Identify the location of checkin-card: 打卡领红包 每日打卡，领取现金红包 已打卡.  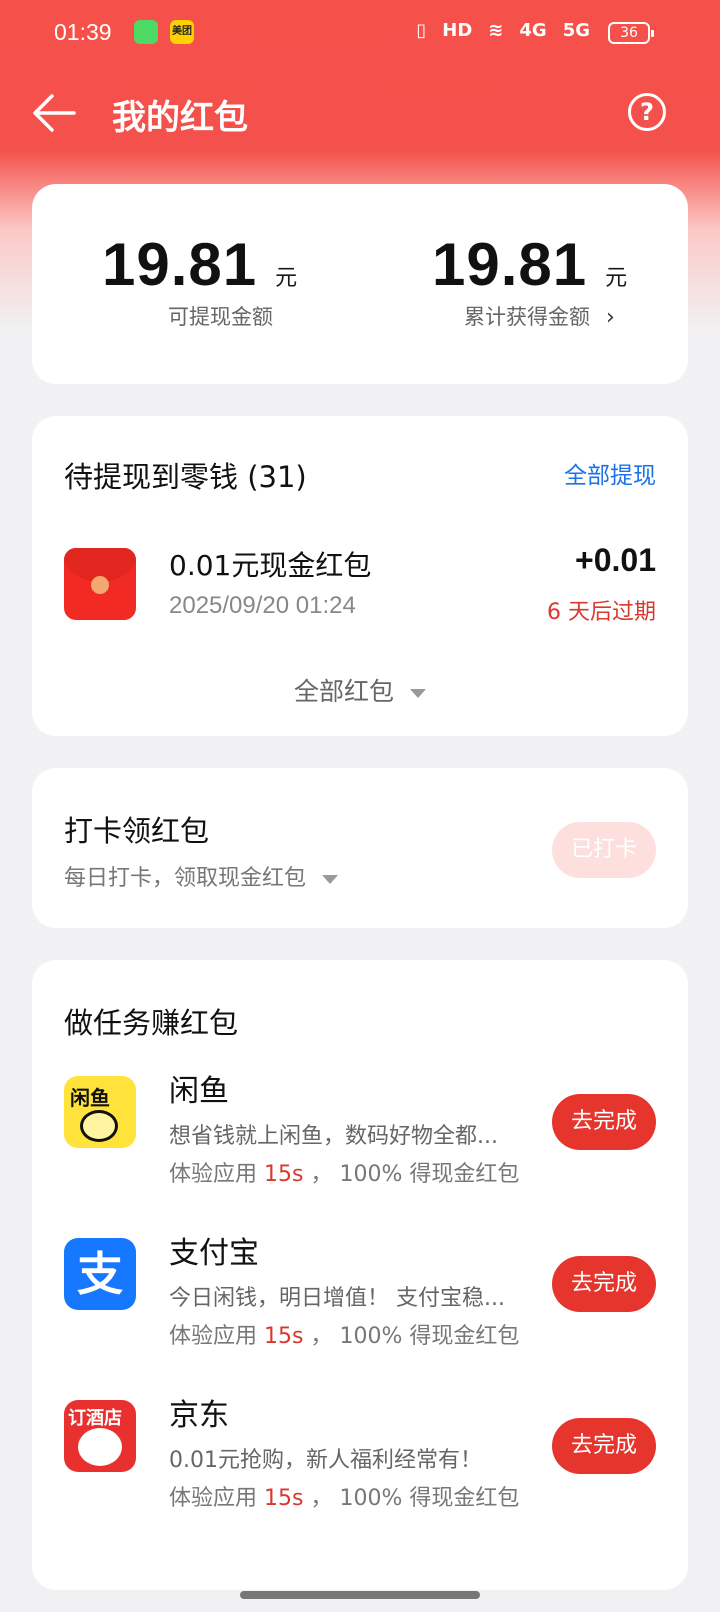
(360, 848).